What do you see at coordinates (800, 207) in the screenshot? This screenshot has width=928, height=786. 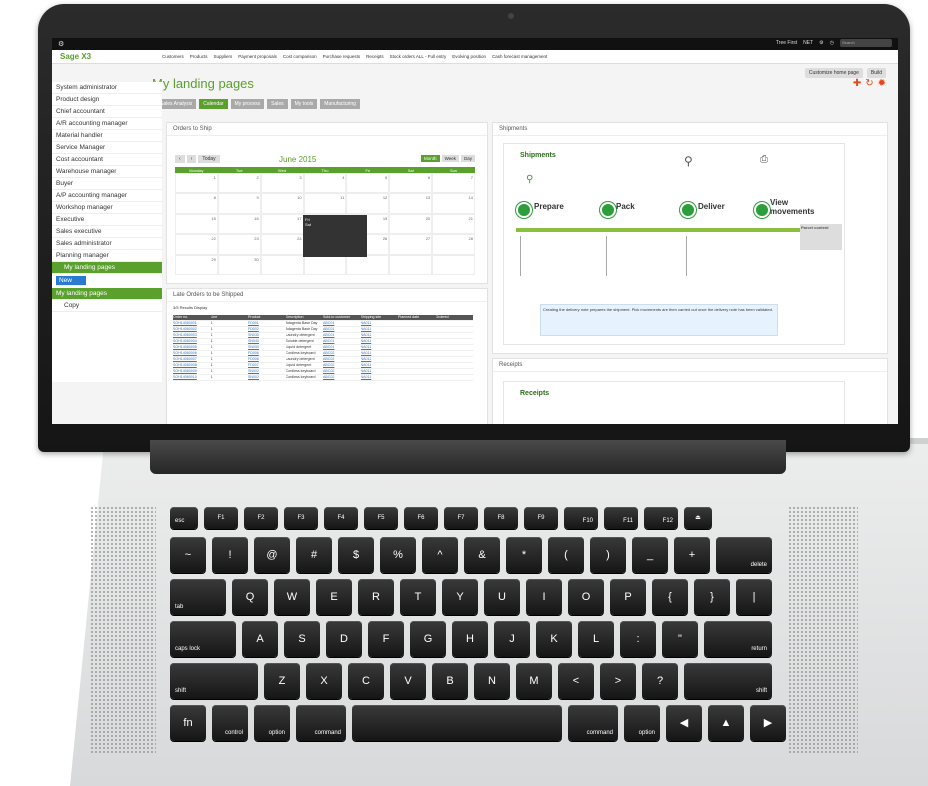 I see `step-view-movements: View movements` at bounding box center [800, 207].